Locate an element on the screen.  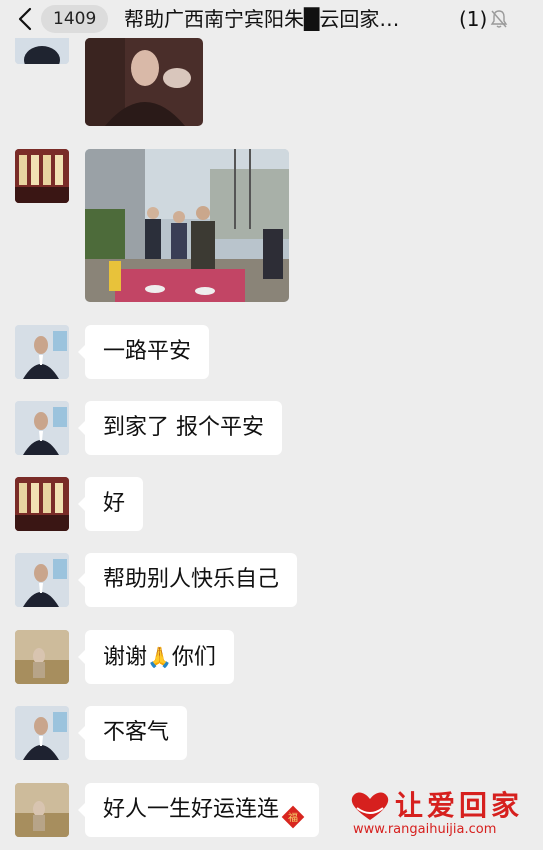
message-text: 谢谢 is located at coordinates (125, 657).